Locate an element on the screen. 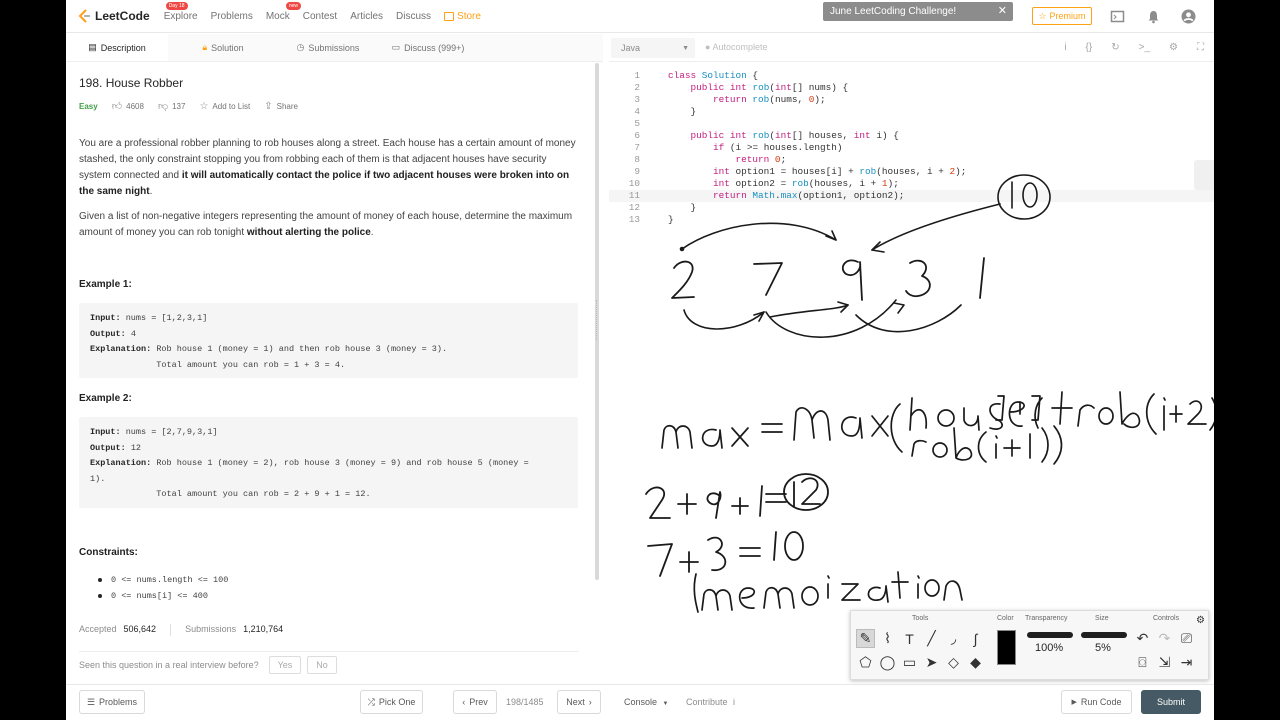 The image size is (1280, 720). braces-icon: {} is located at coordinates (1089, 47).